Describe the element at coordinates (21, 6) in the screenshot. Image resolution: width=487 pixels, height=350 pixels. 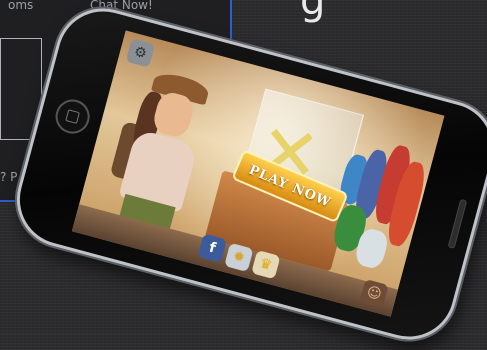
I see `background-text-oms: oms` at that location.